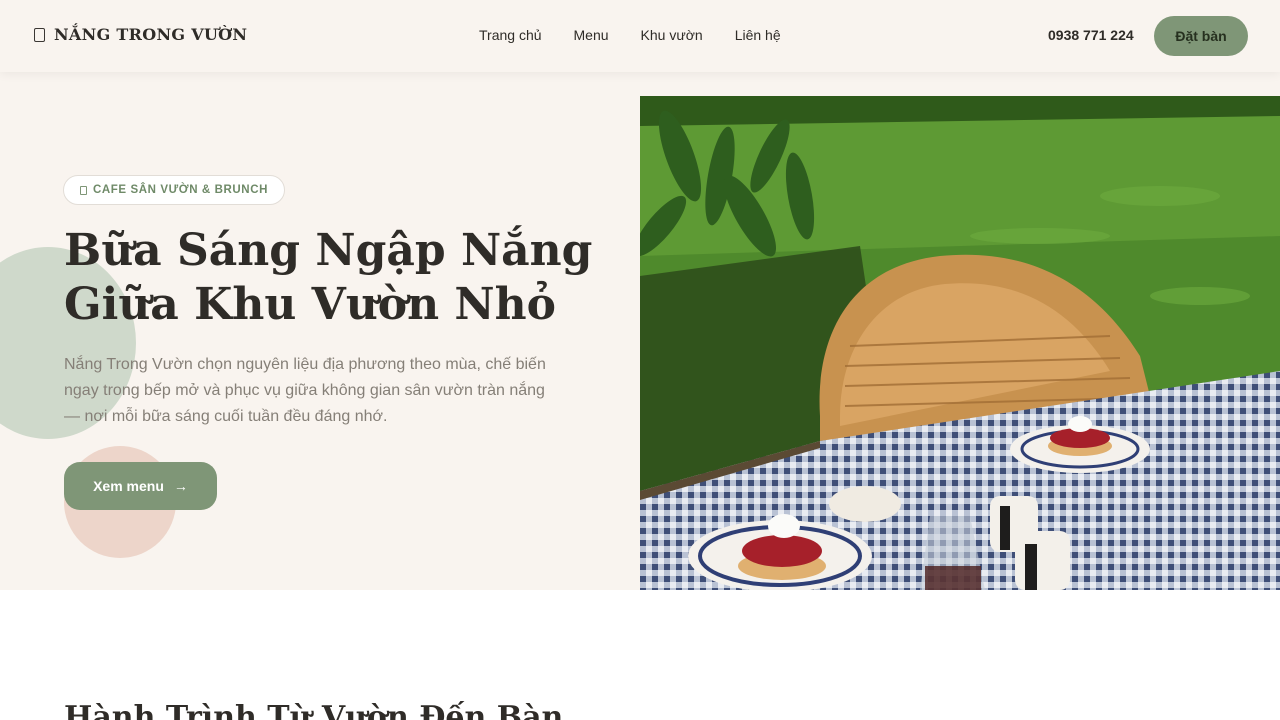  What do you see at coordinates (180, 486) in the screenshot?
I see `arrow-right-icon: →` at bounding box center [180, 486].